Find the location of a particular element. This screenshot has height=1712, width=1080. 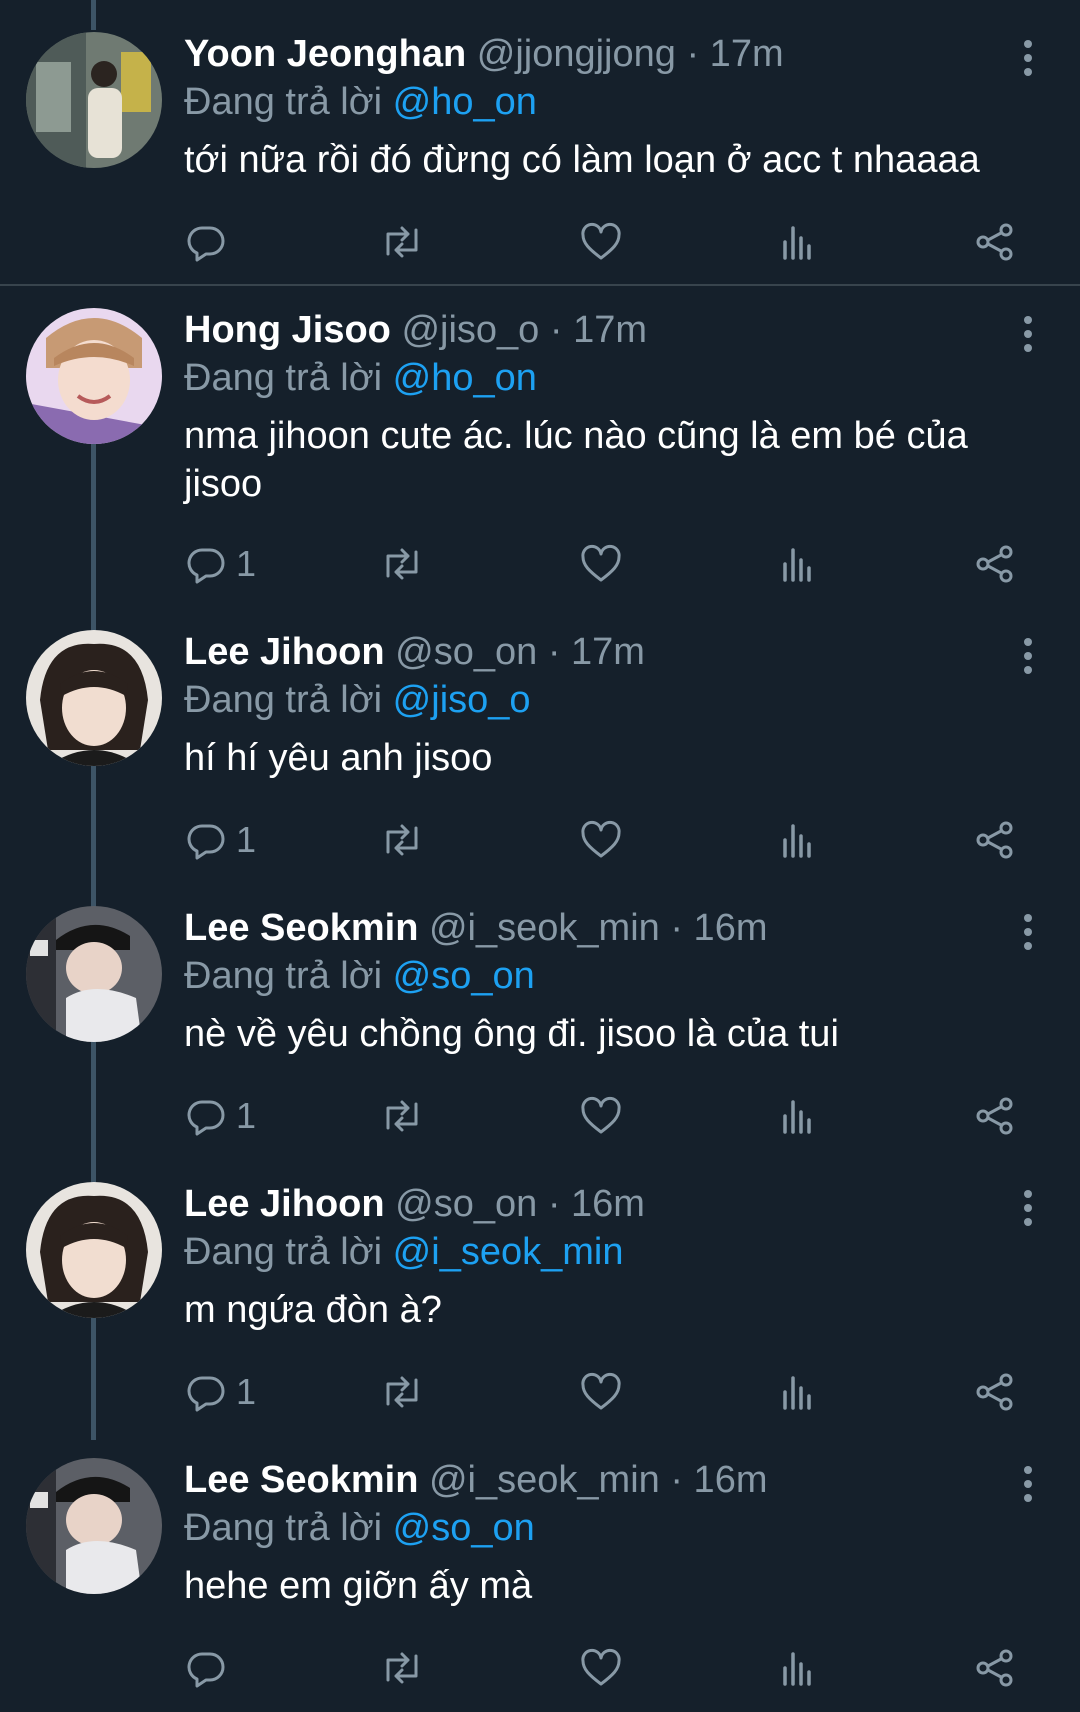

user-handle: @i_seok_min is located at coordinates (544, 1480).